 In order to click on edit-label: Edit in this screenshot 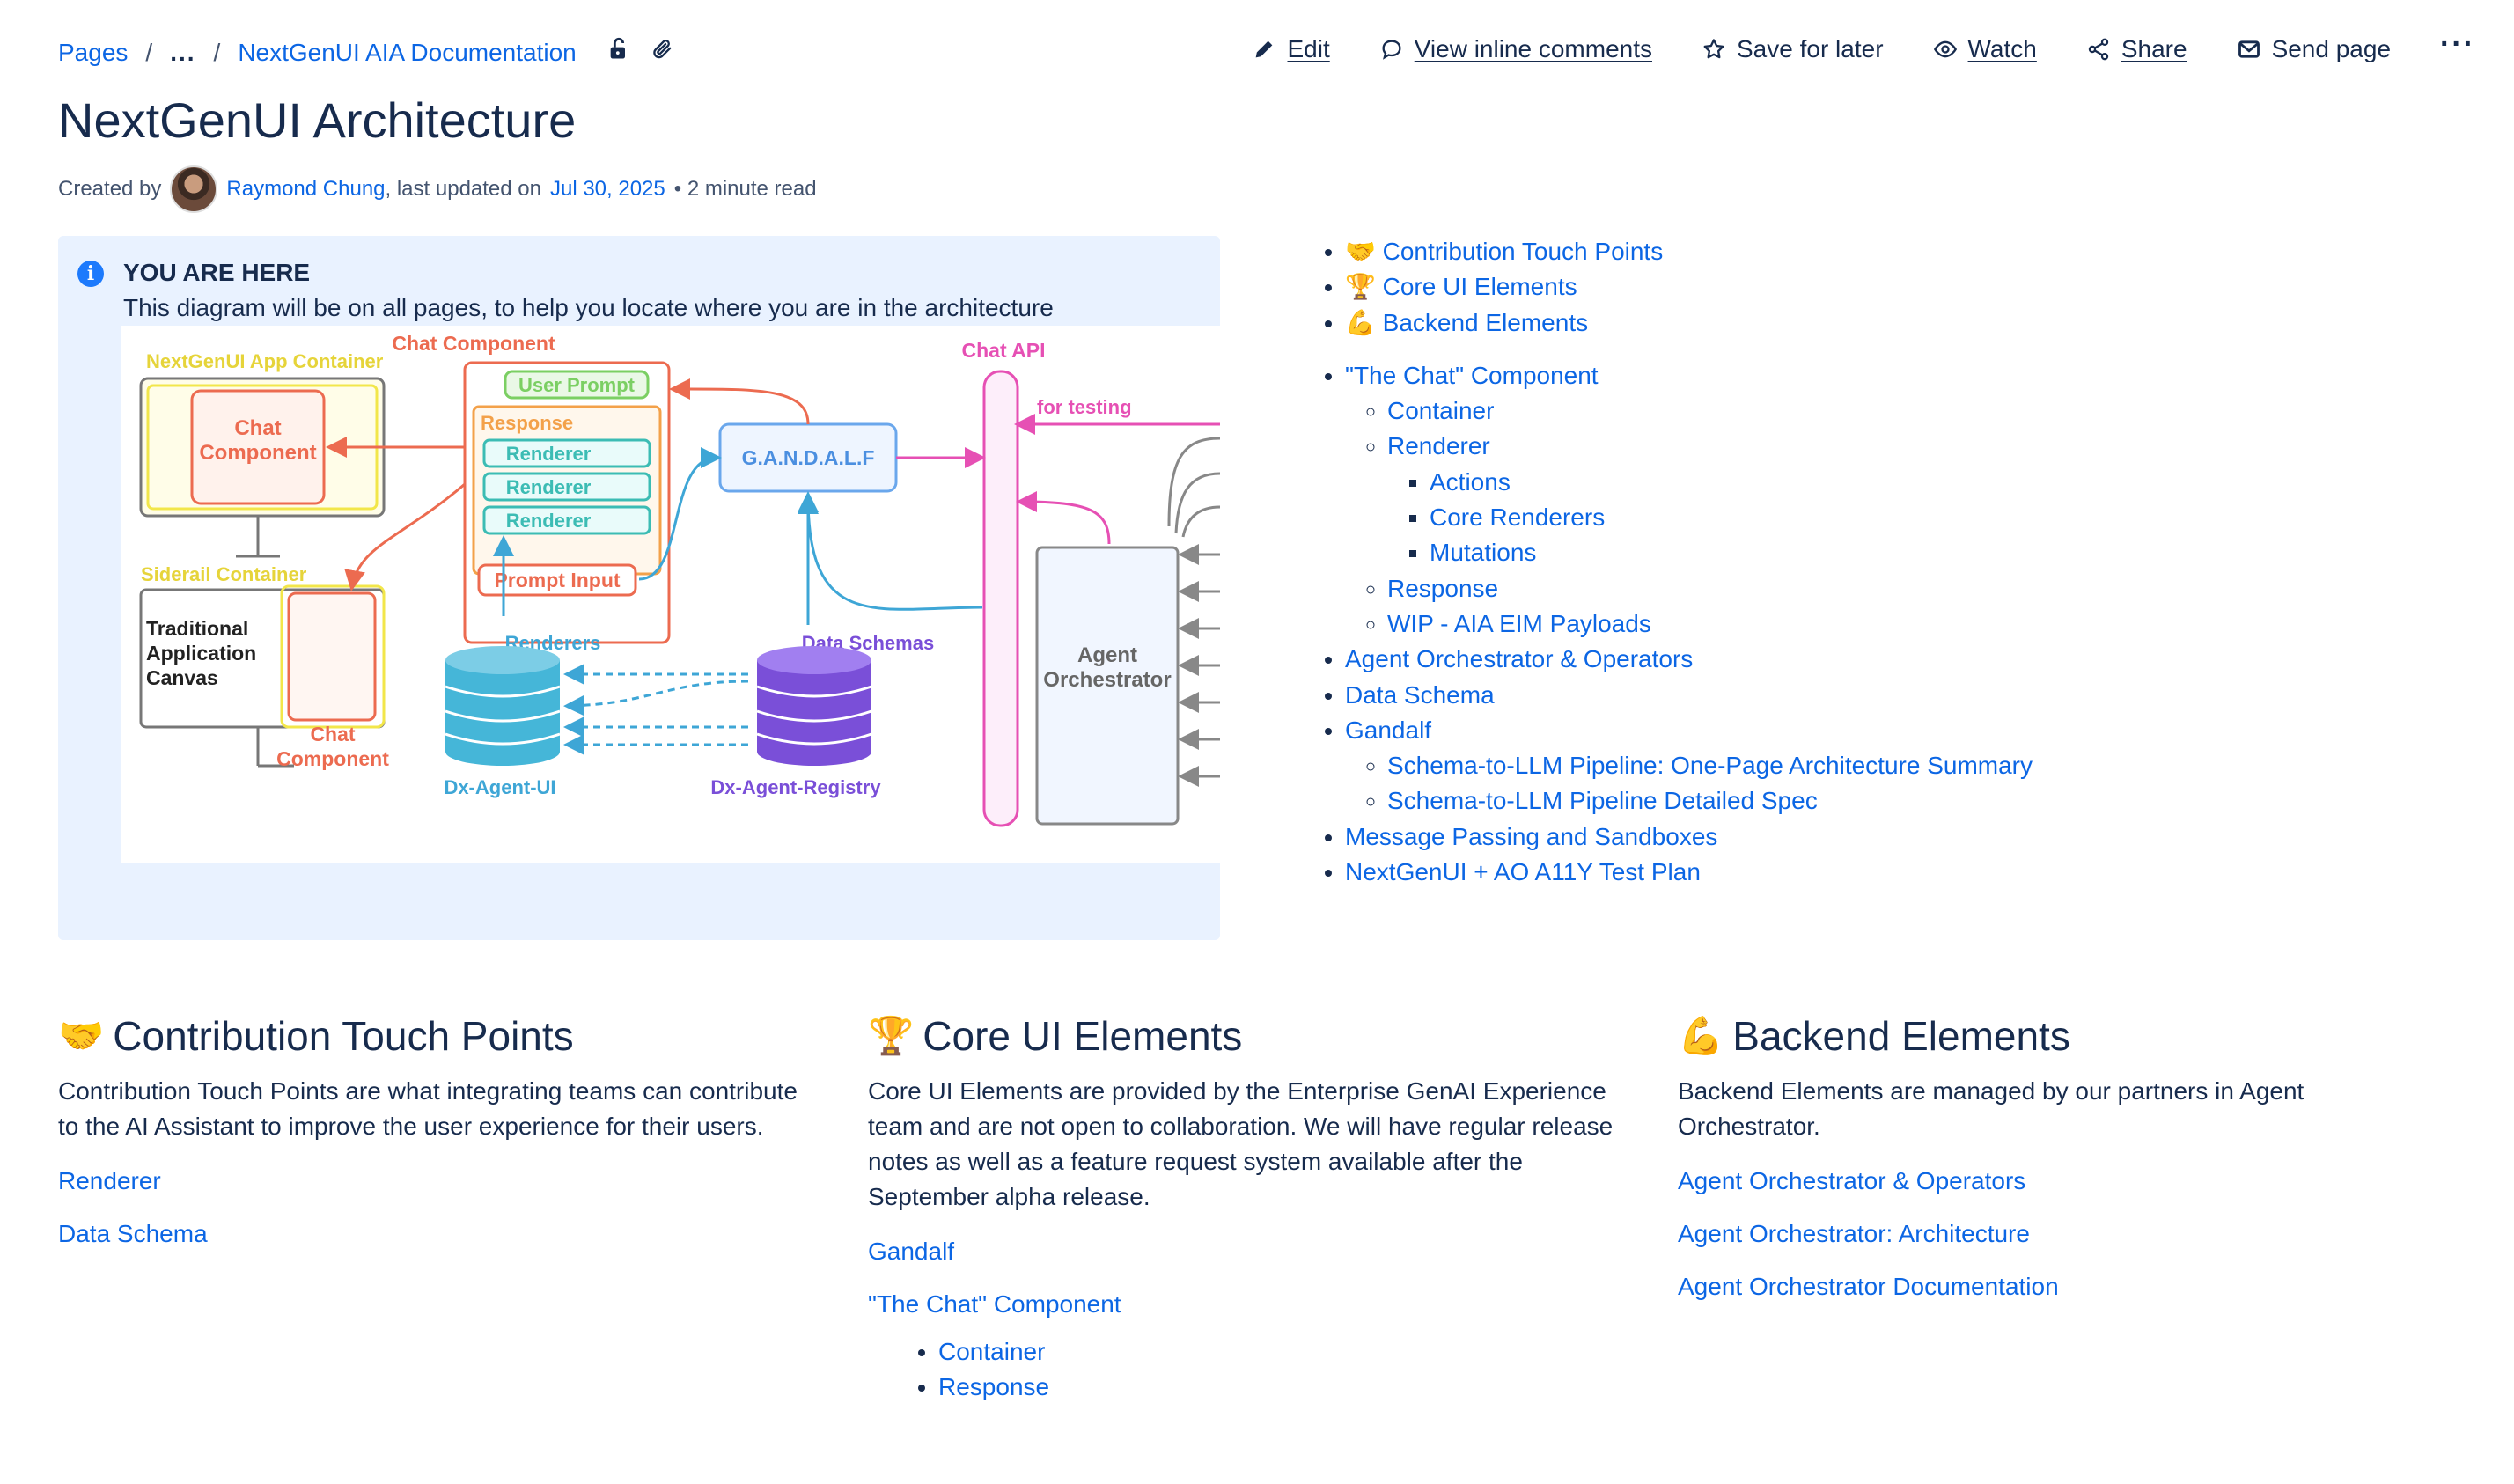, I will do `click(1308, 48)`.